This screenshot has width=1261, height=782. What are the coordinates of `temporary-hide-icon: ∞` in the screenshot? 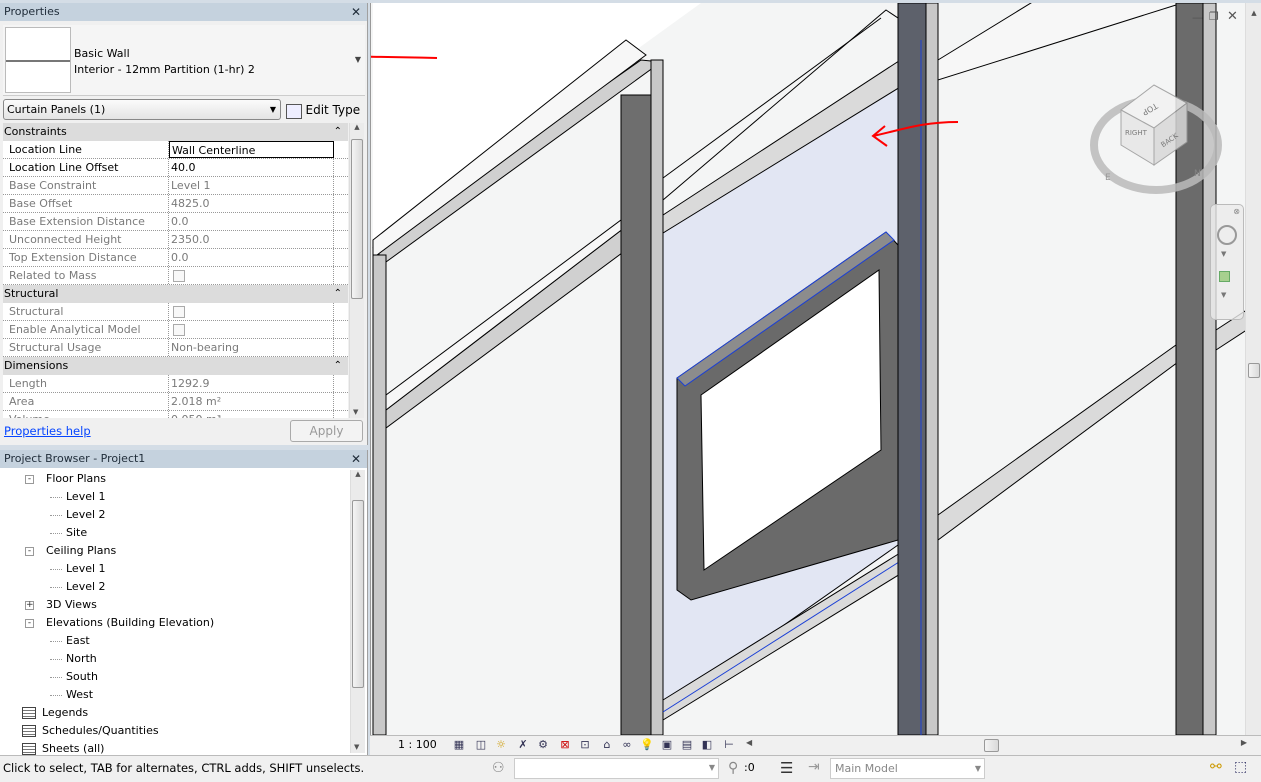 It's located at (627, 745).